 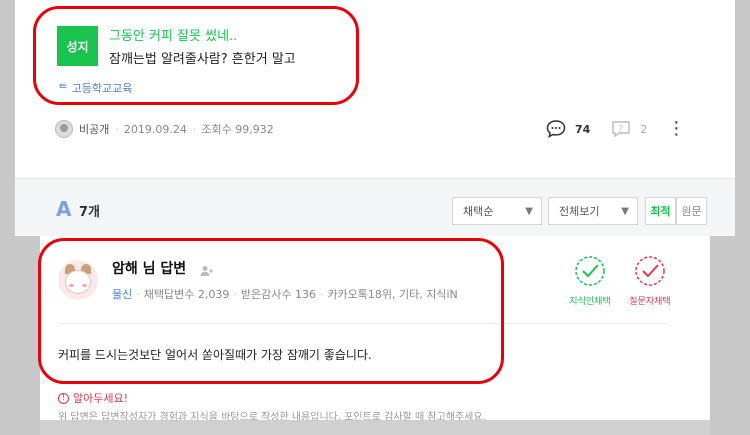 I want to click on reply-question-icon: ?, so click(x=621, y=129).